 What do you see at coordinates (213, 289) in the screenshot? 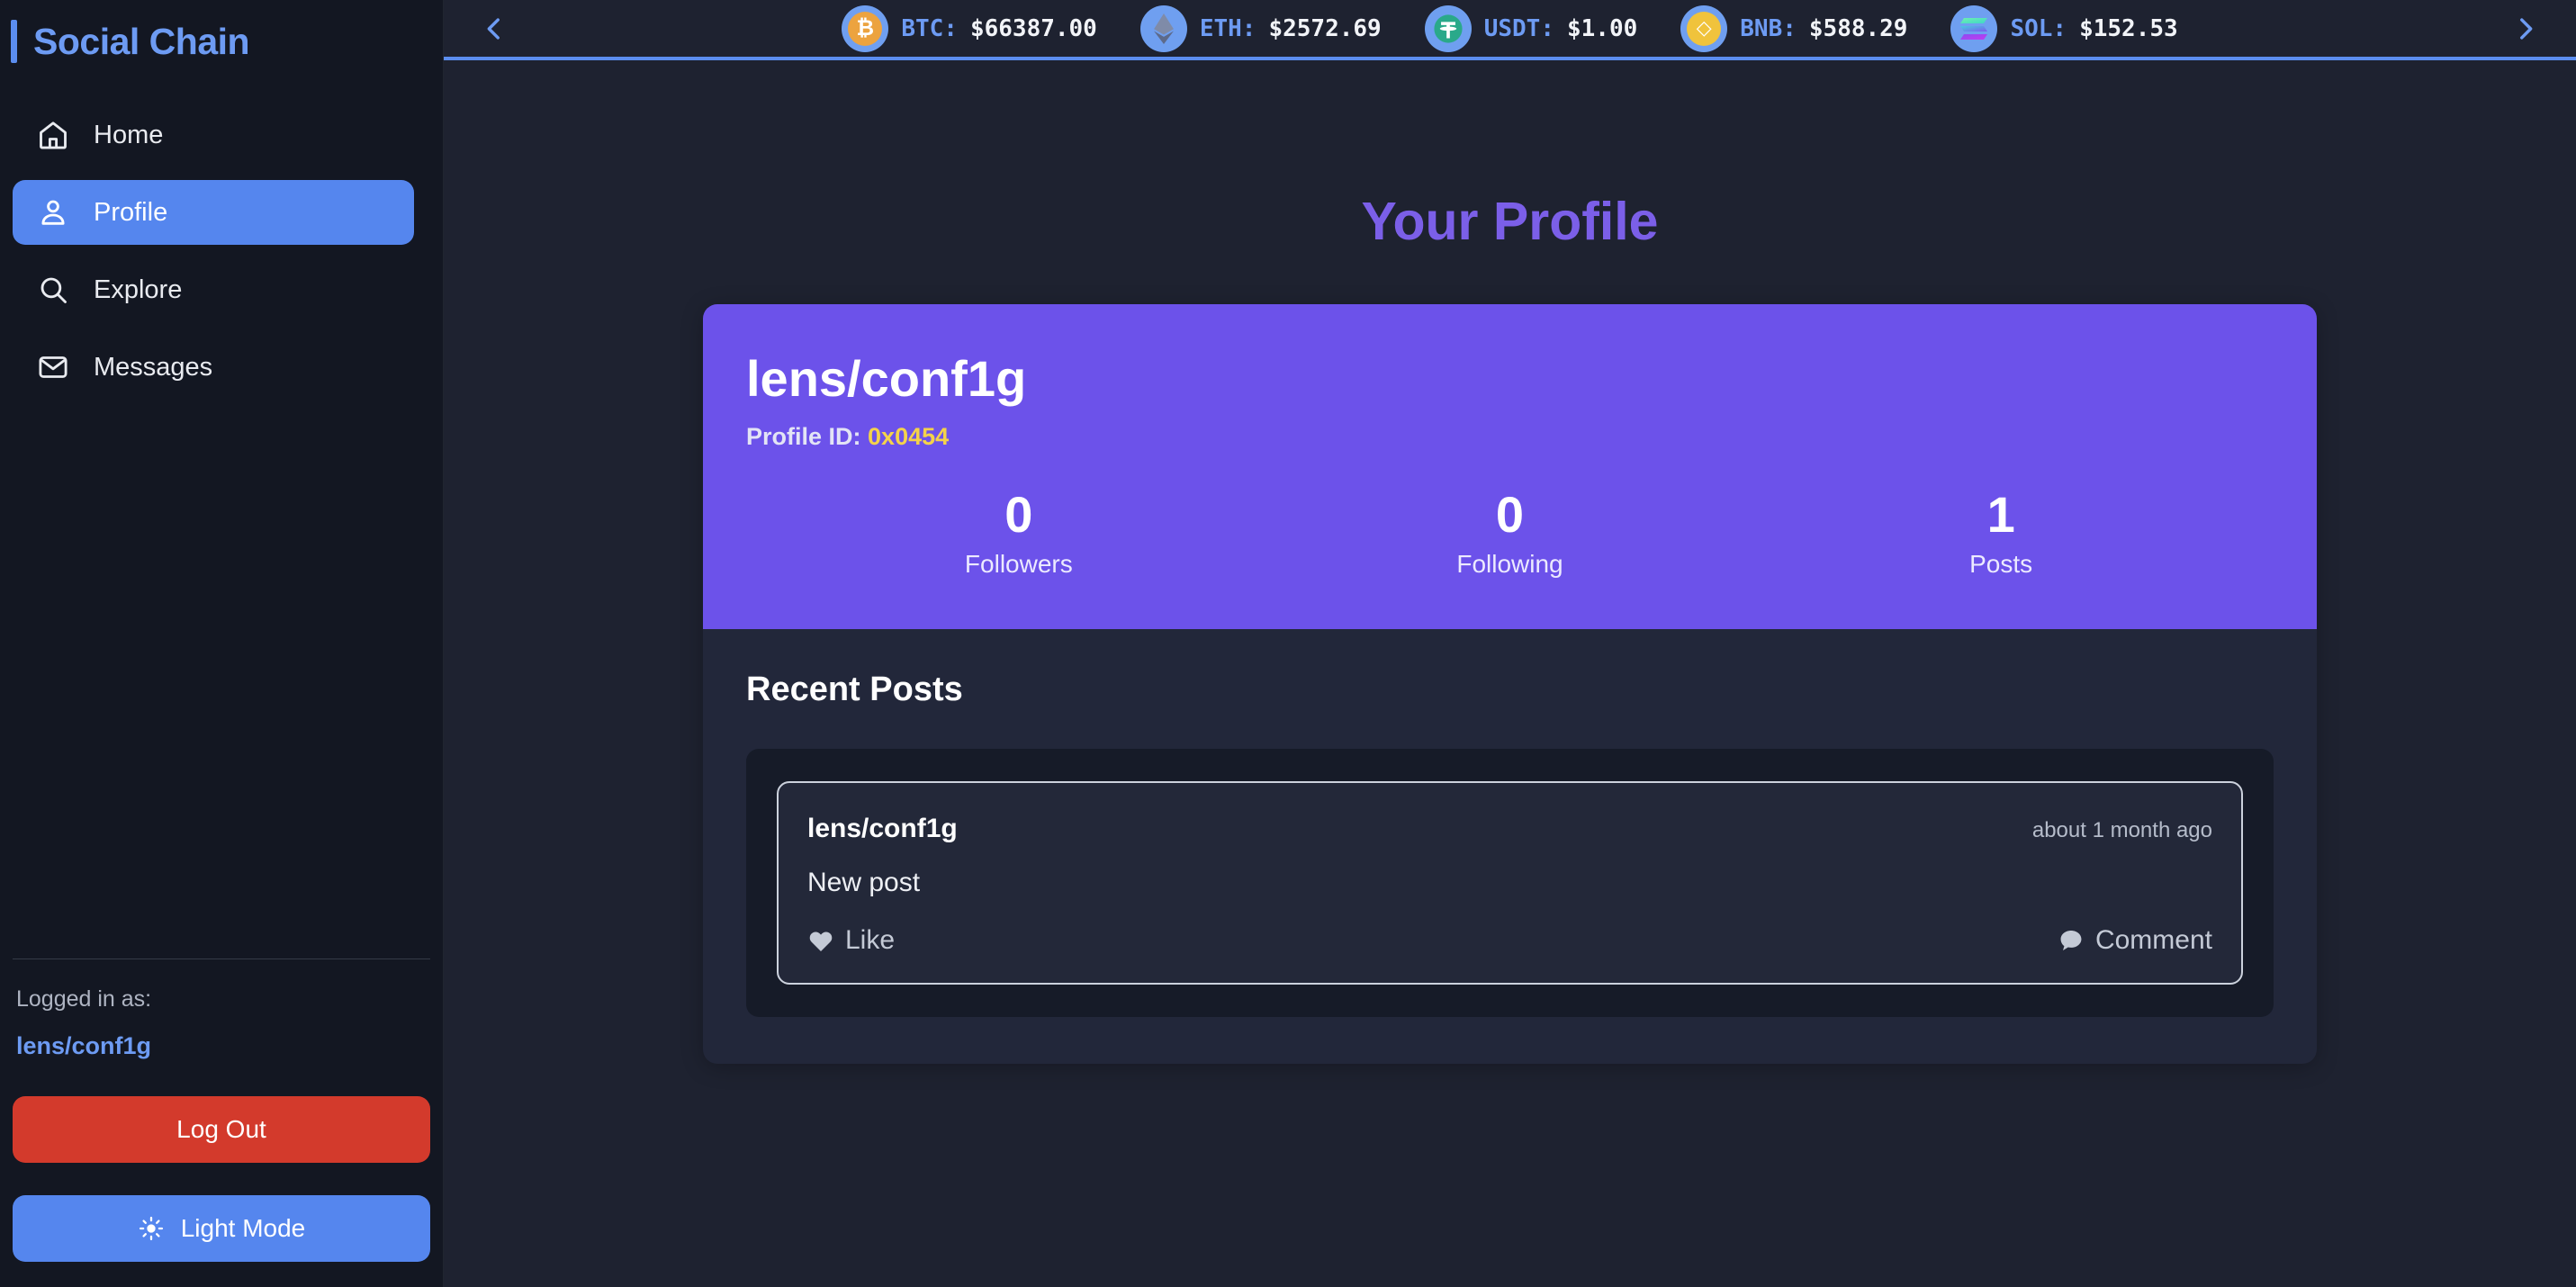
I see `sidebar-item-explore: Explore` at bounding box center [213, 289].